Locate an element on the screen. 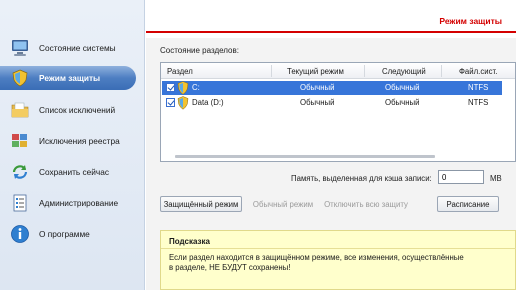  schedule-button: Расписание is located at coordinates (468, 204).